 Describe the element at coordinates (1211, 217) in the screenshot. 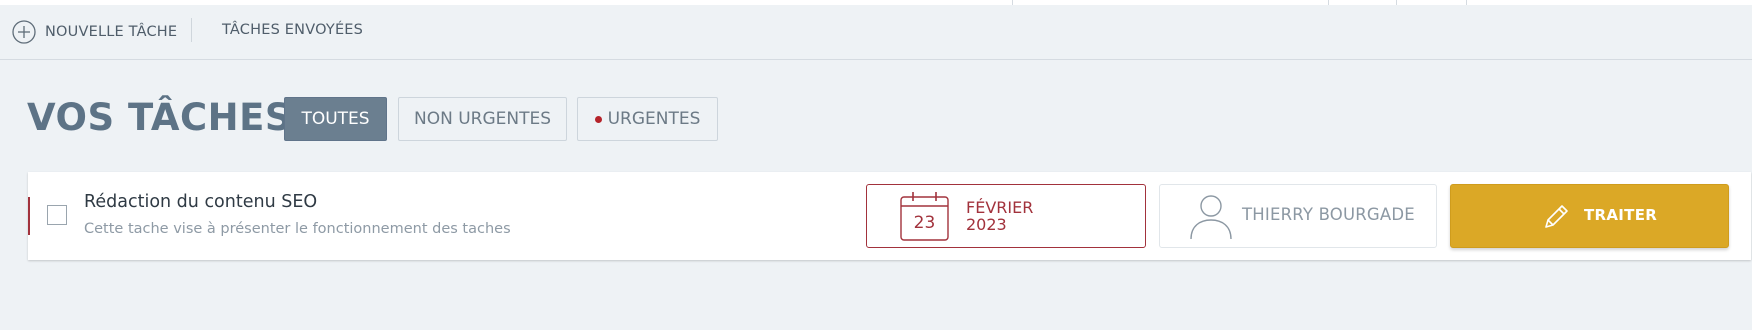

I see `user-icon` at that location.